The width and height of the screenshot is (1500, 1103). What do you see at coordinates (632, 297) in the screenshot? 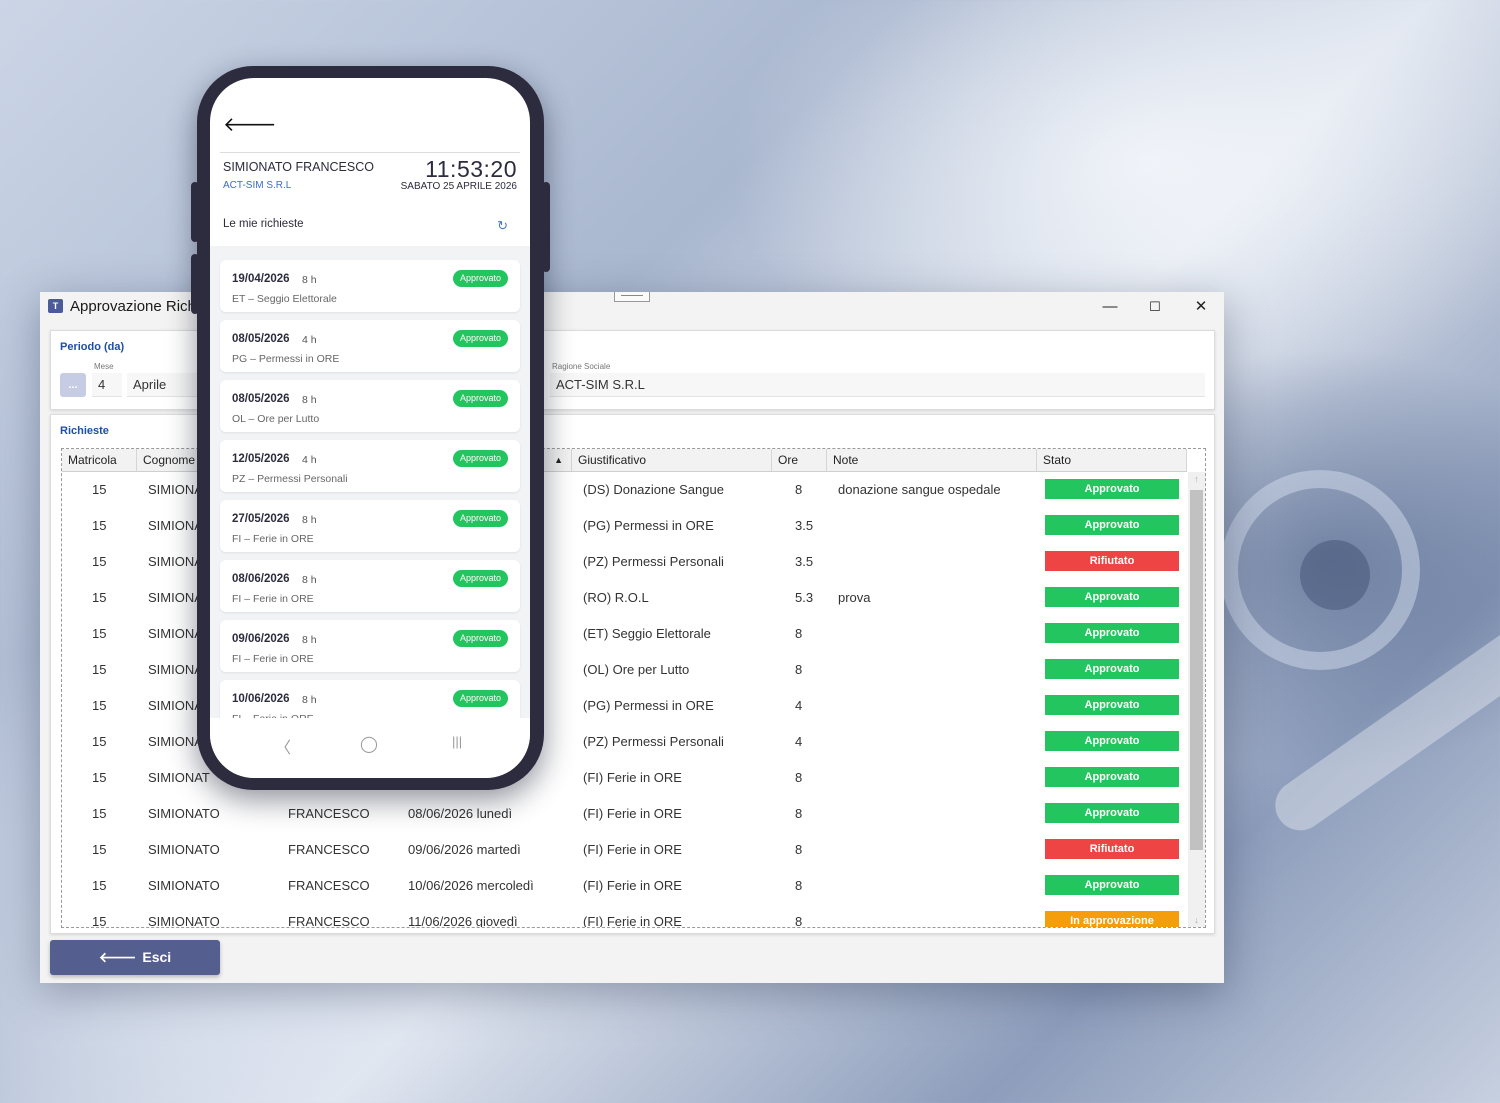
I see `drag-handle` at bounding box center [632, 297].